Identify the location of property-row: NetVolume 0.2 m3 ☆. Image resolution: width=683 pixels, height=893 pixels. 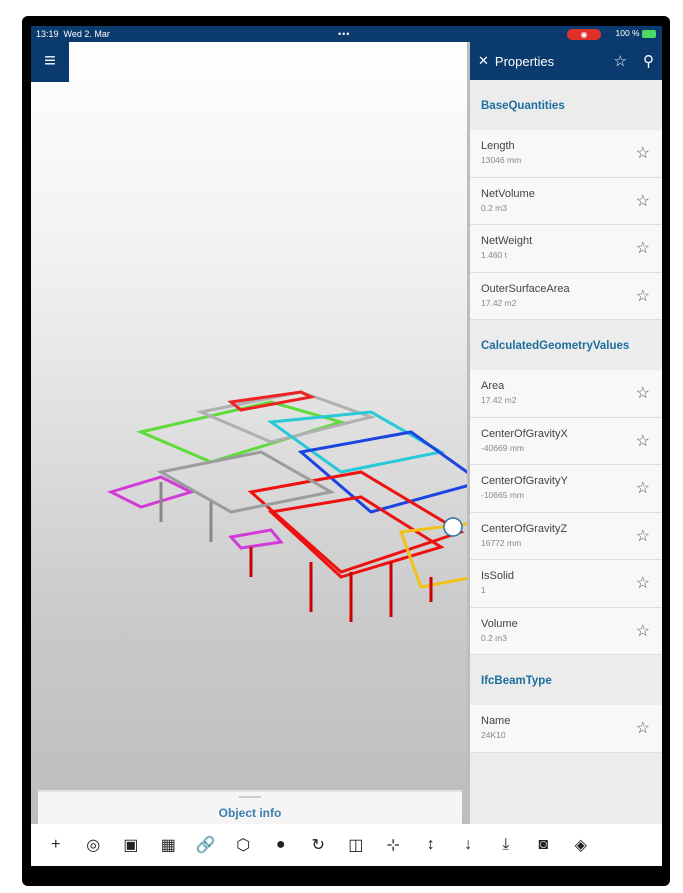
(566, 201).